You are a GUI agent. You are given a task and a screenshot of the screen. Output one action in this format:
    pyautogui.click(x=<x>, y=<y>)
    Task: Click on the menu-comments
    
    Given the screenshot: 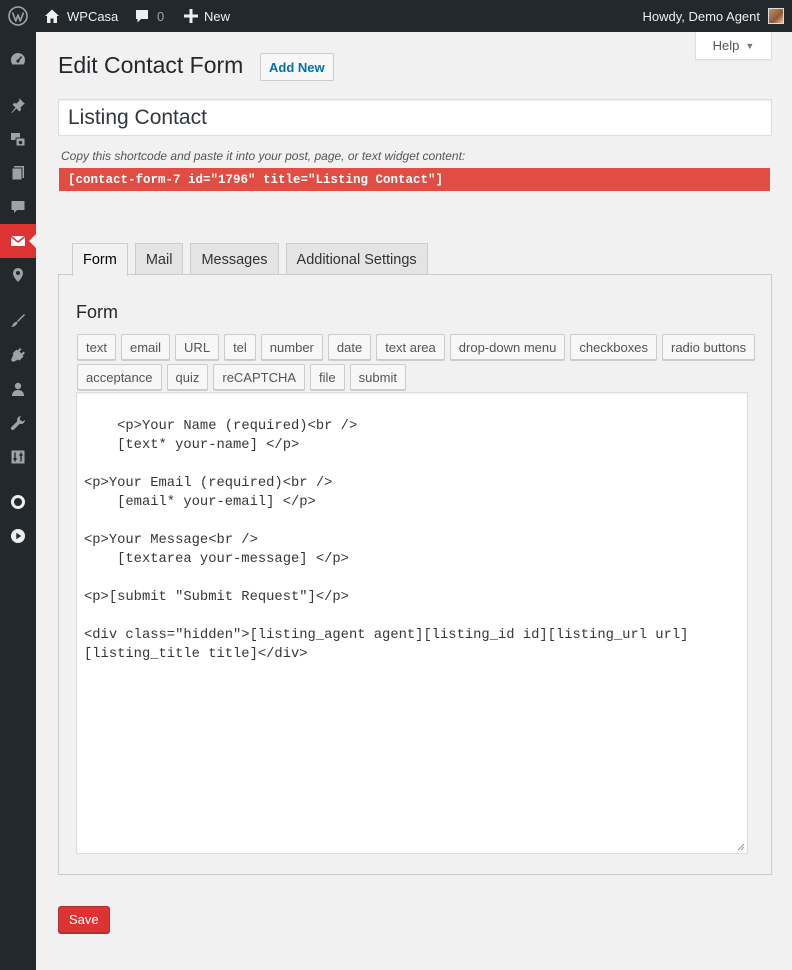 What is the action you would take?
    pyautogui.click(x=18, y=207)
    